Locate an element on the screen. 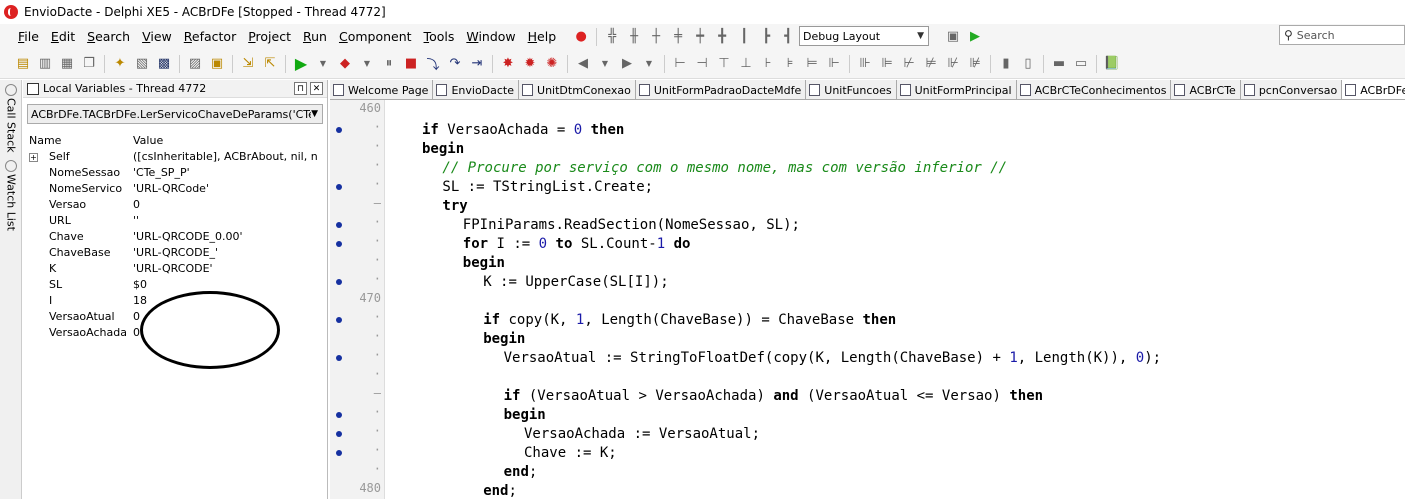 This screenshot has height=499, width=1405. variable-row: Chave 'URL-QRCODE_0.00' is located at coordinates (175, 236).